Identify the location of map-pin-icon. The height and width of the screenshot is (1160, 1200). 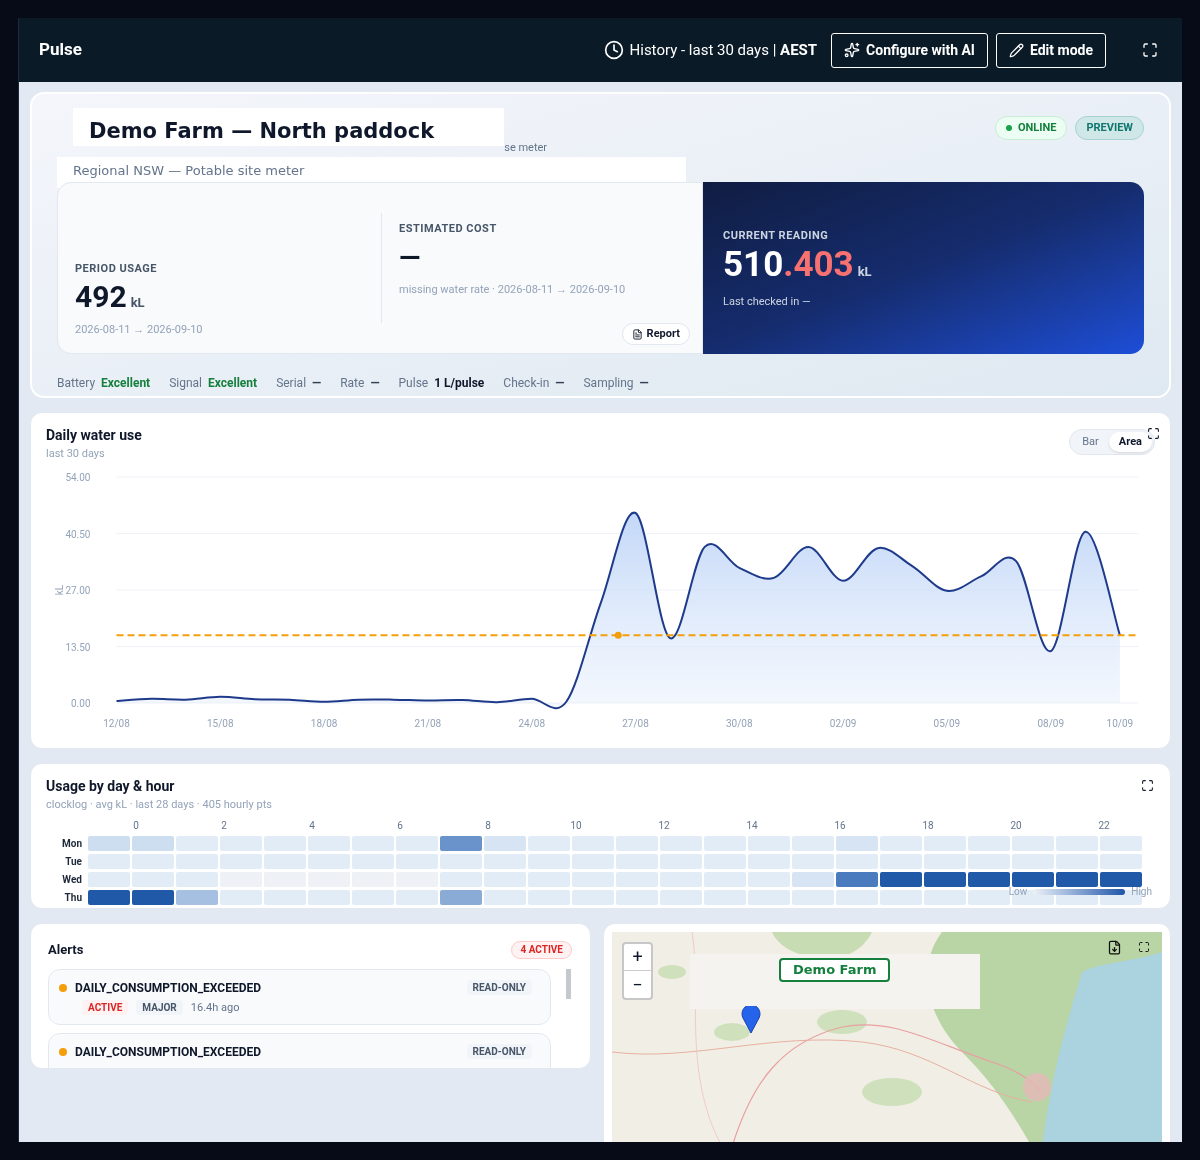
(751, 1020).